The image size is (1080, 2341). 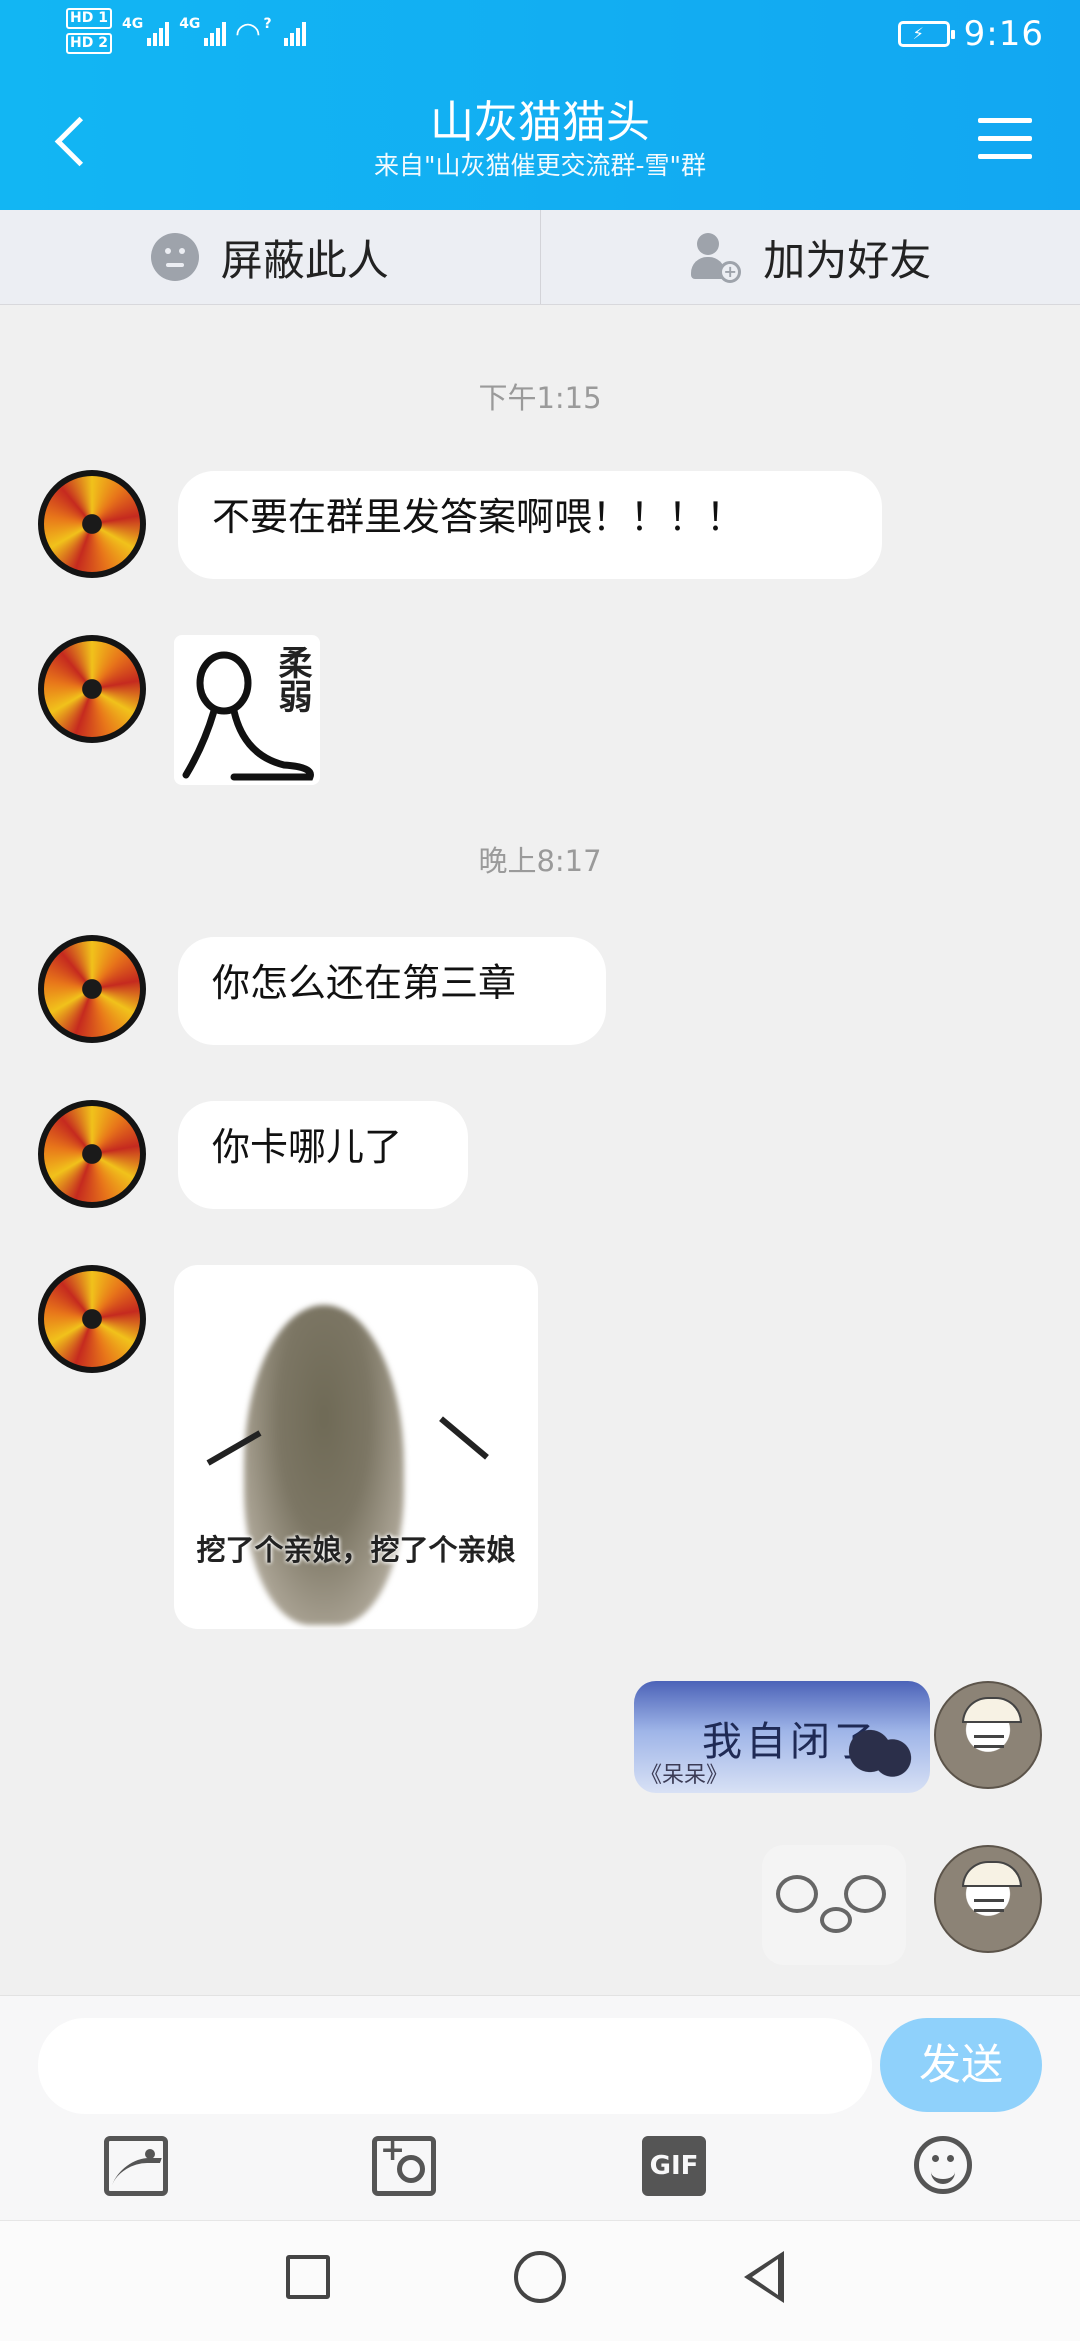 What do you see at coordinates (924, 34) in the screenshot?
I see `battery-icon: ⚡` at bounding box center [924, 34].